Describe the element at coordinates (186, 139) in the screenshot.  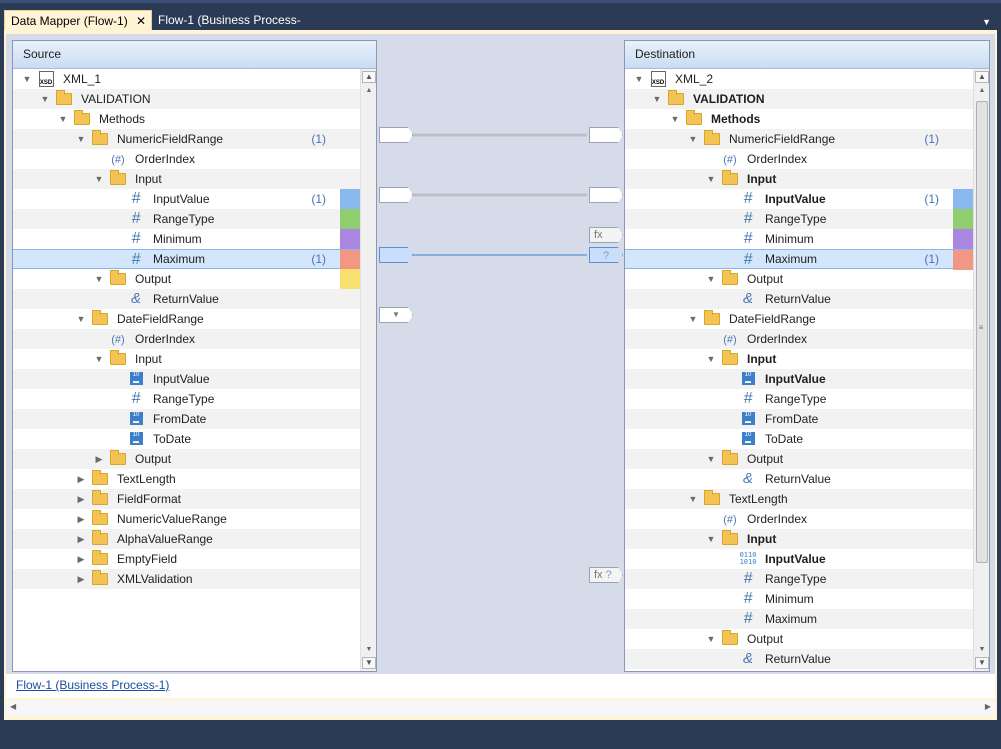
I see `tree-row: ▼ NumericFieldRange (1)` at that location.